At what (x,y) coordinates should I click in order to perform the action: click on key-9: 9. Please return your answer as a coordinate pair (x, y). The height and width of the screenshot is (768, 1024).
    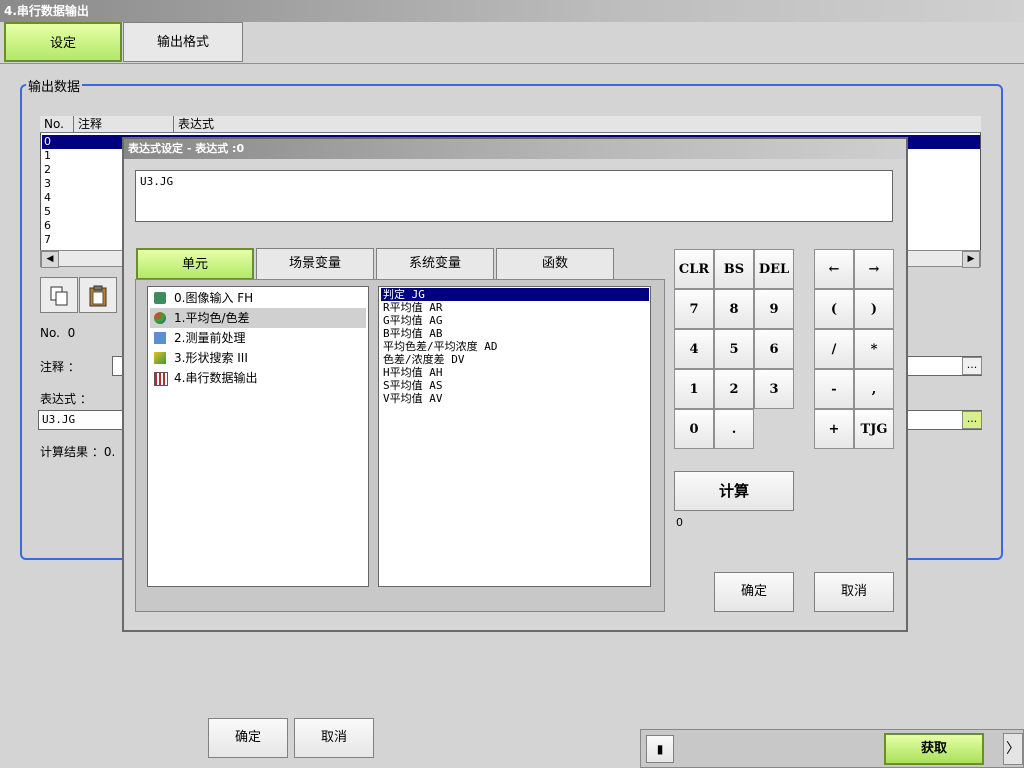
    Looking at the image, I should click on (774, 309).